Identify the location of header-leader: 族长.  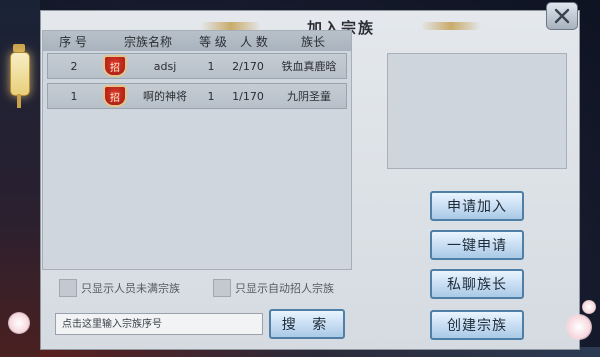
(312, 41).